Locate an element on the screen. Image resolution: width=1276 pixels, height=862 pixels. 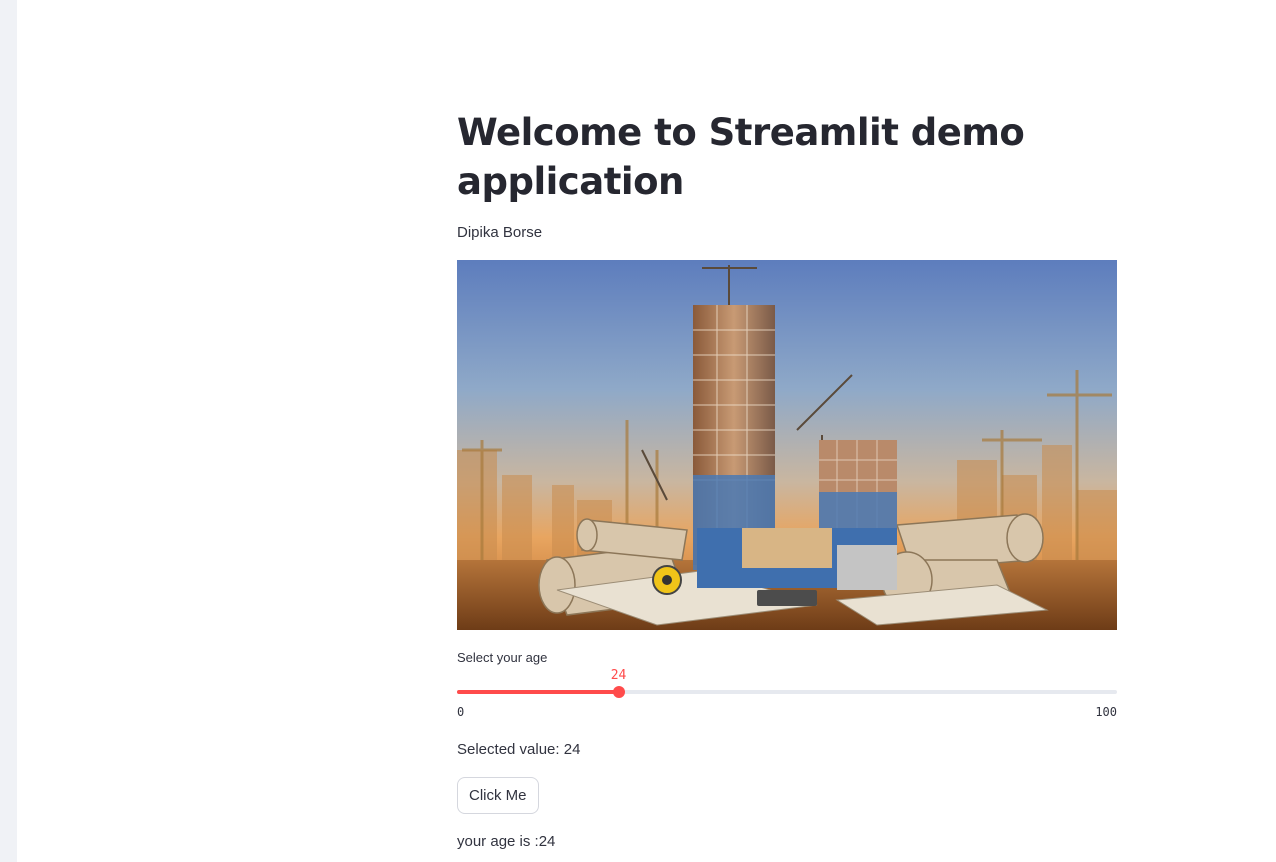
age-slider is located at coordinates (787, 692).